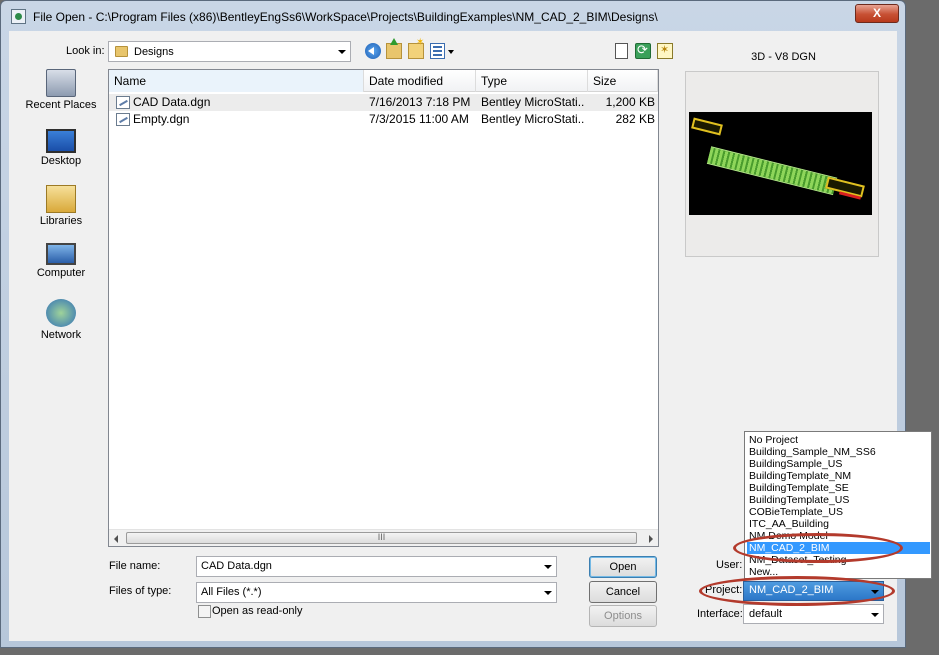 This screenshot has height=655, width=939. Describe the element at coordinates (420, 81) in the screenshot. I see `column-header-date-modified: Date modified` at that location.